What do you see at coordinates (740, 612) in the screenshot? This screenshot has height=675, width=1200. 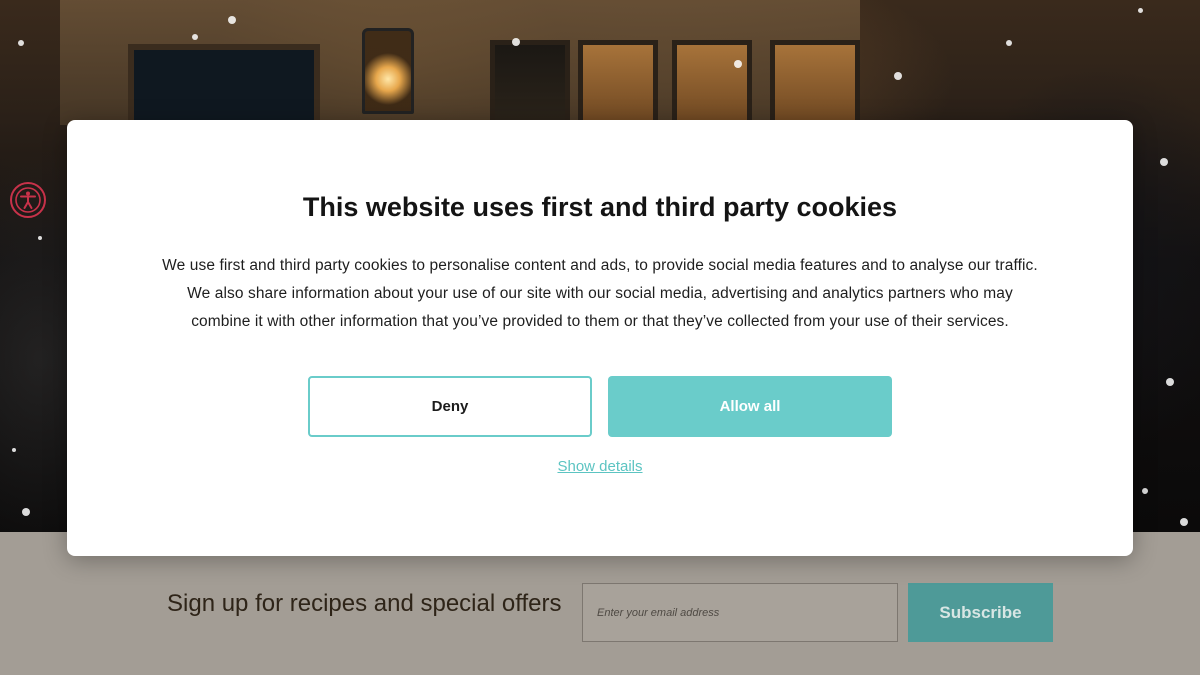 I see `email-input` at bounding box center [740, 612].